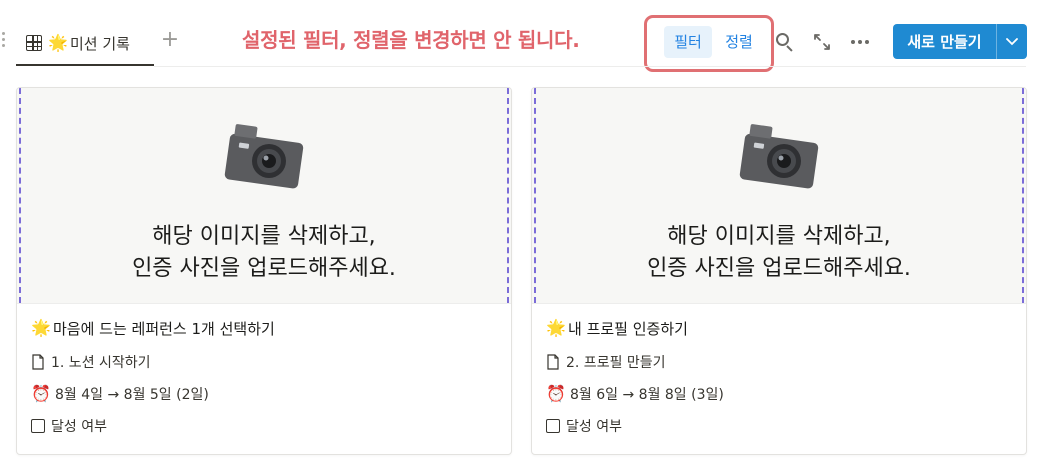 Image resolution: width=1044 pixels, height=462 pixels. Describe the element at coordinates (5, 41) in the screenshot. I see `drag-handle` at that location.